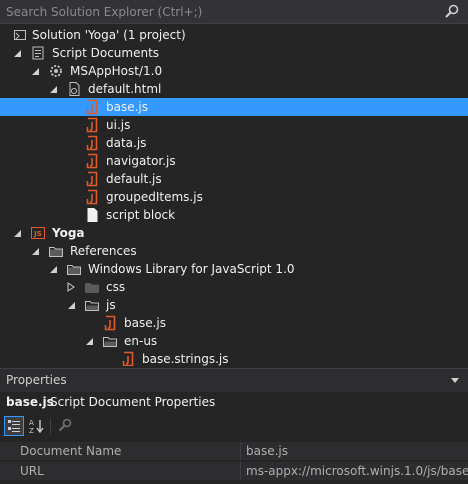 The height and width of the screenshot is (484, 468). What do you see at coordinates (267, 451) in the screenshot?
I see `property-value: base.js` at bounding box center [267, 451].